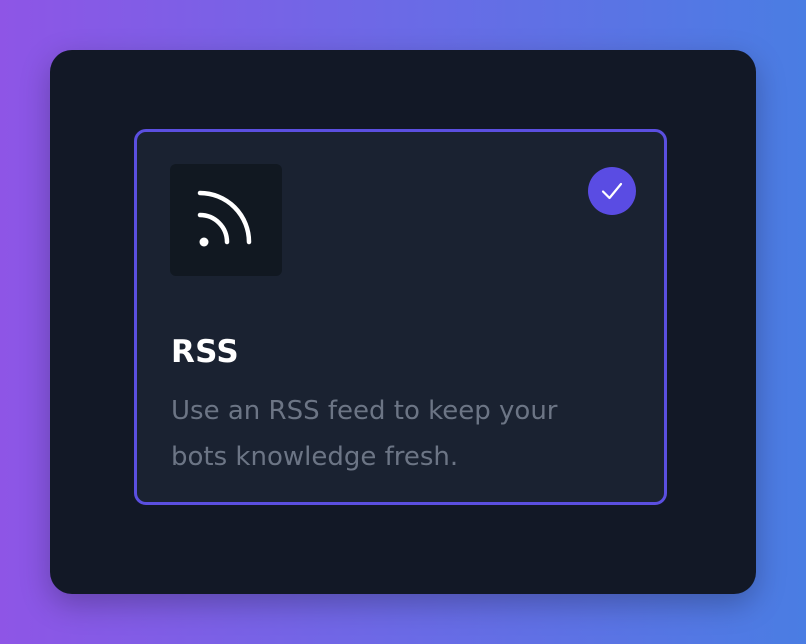 The width and height of the screenshot is (806, 644). What do you see at coordinates (205, 352) in the screenshot?
I see `card-title: RSS` at bounding box center [205, 352].